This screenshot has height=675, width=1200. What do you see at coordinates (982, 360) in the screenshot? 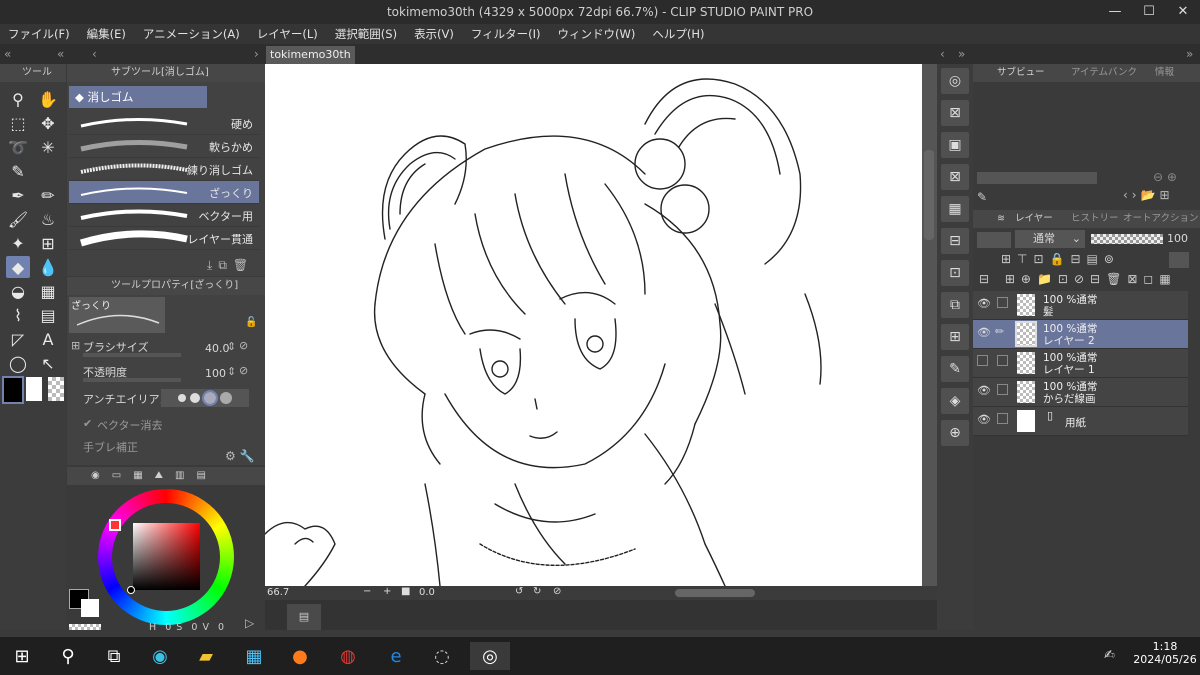
I see `visibility-toggle` at bounding box center [982, 360].